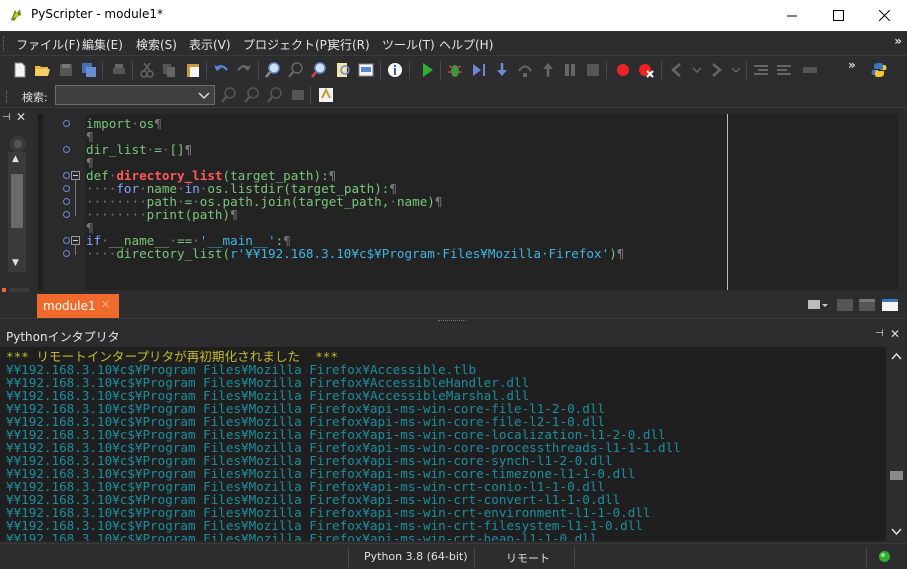  I want to click on scroll-down-icon, so click(896, 532).